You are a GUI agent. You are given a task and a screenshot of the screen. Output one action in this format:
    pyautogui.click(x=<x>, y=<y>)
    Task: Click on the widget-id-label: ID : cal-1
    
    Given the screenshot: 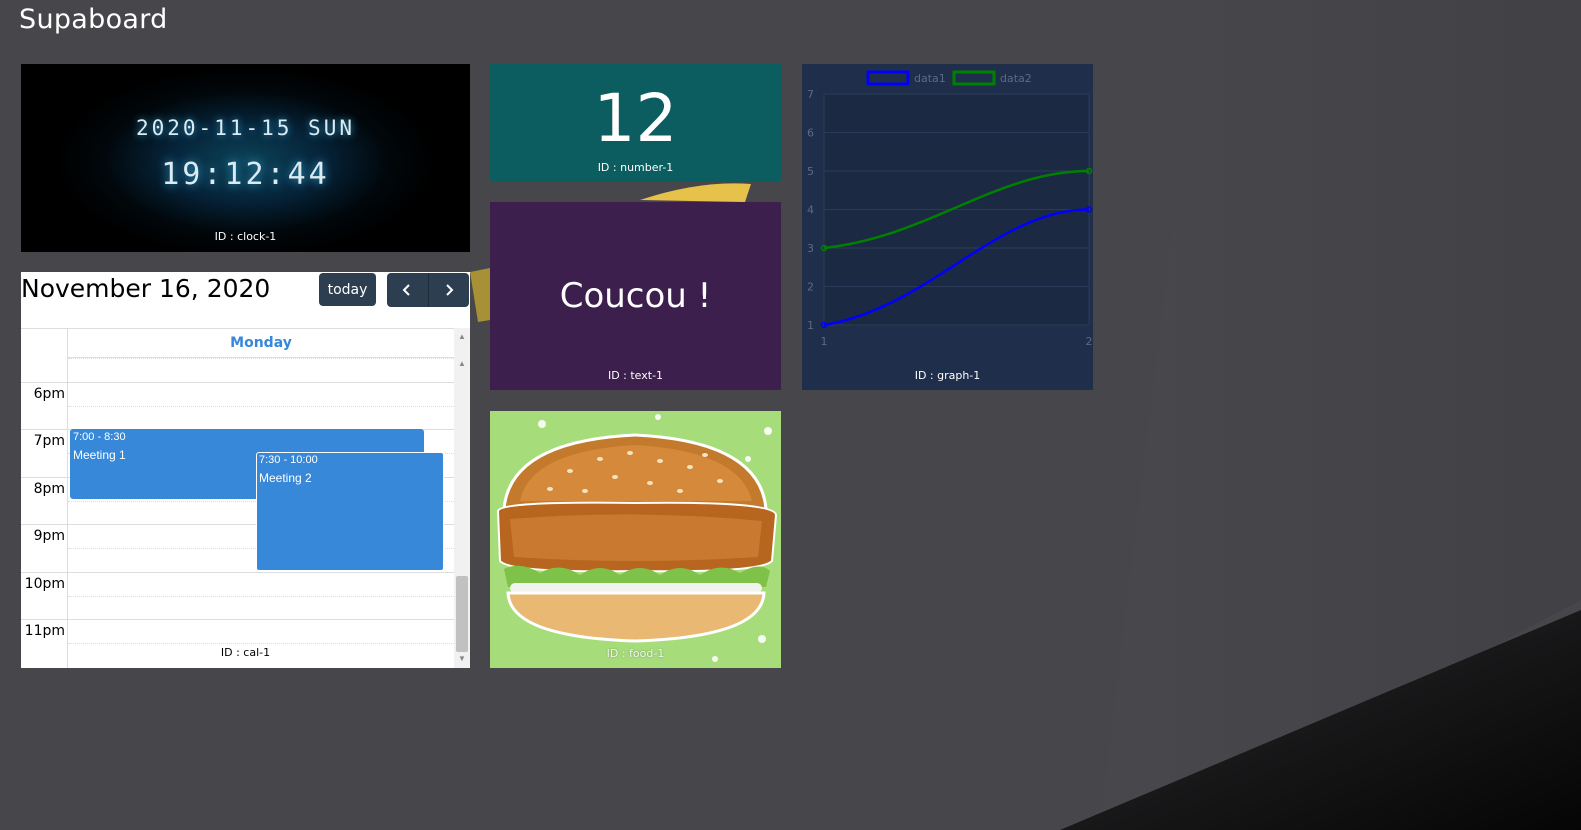 What is the action you would take?
    pyautogui.click(x=245, y=652)
    